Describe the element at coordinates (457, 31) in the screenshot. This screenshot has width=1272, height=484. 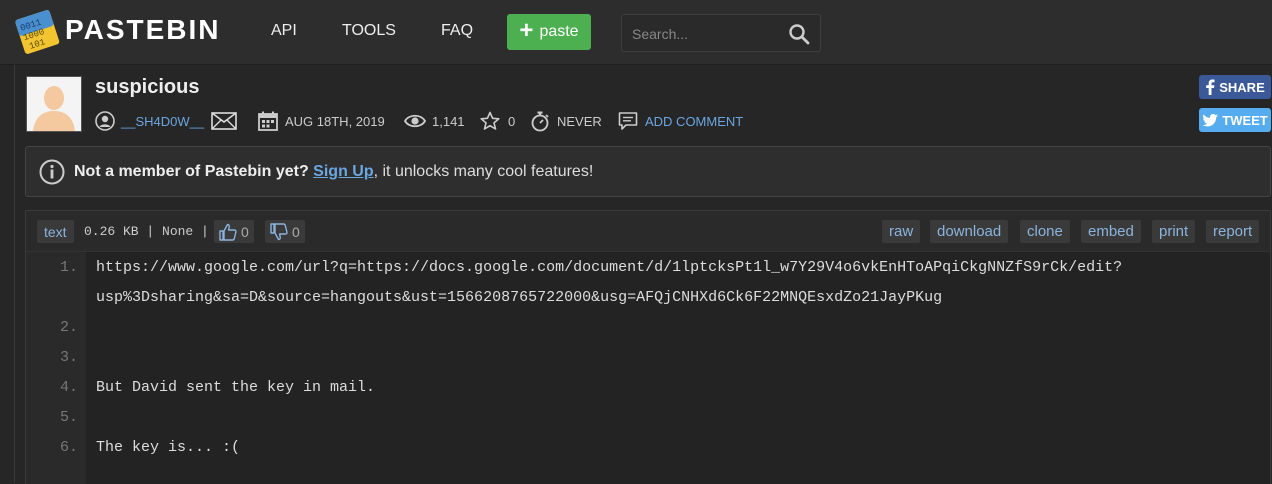
I see `nav-faq: FAQ` at that location.